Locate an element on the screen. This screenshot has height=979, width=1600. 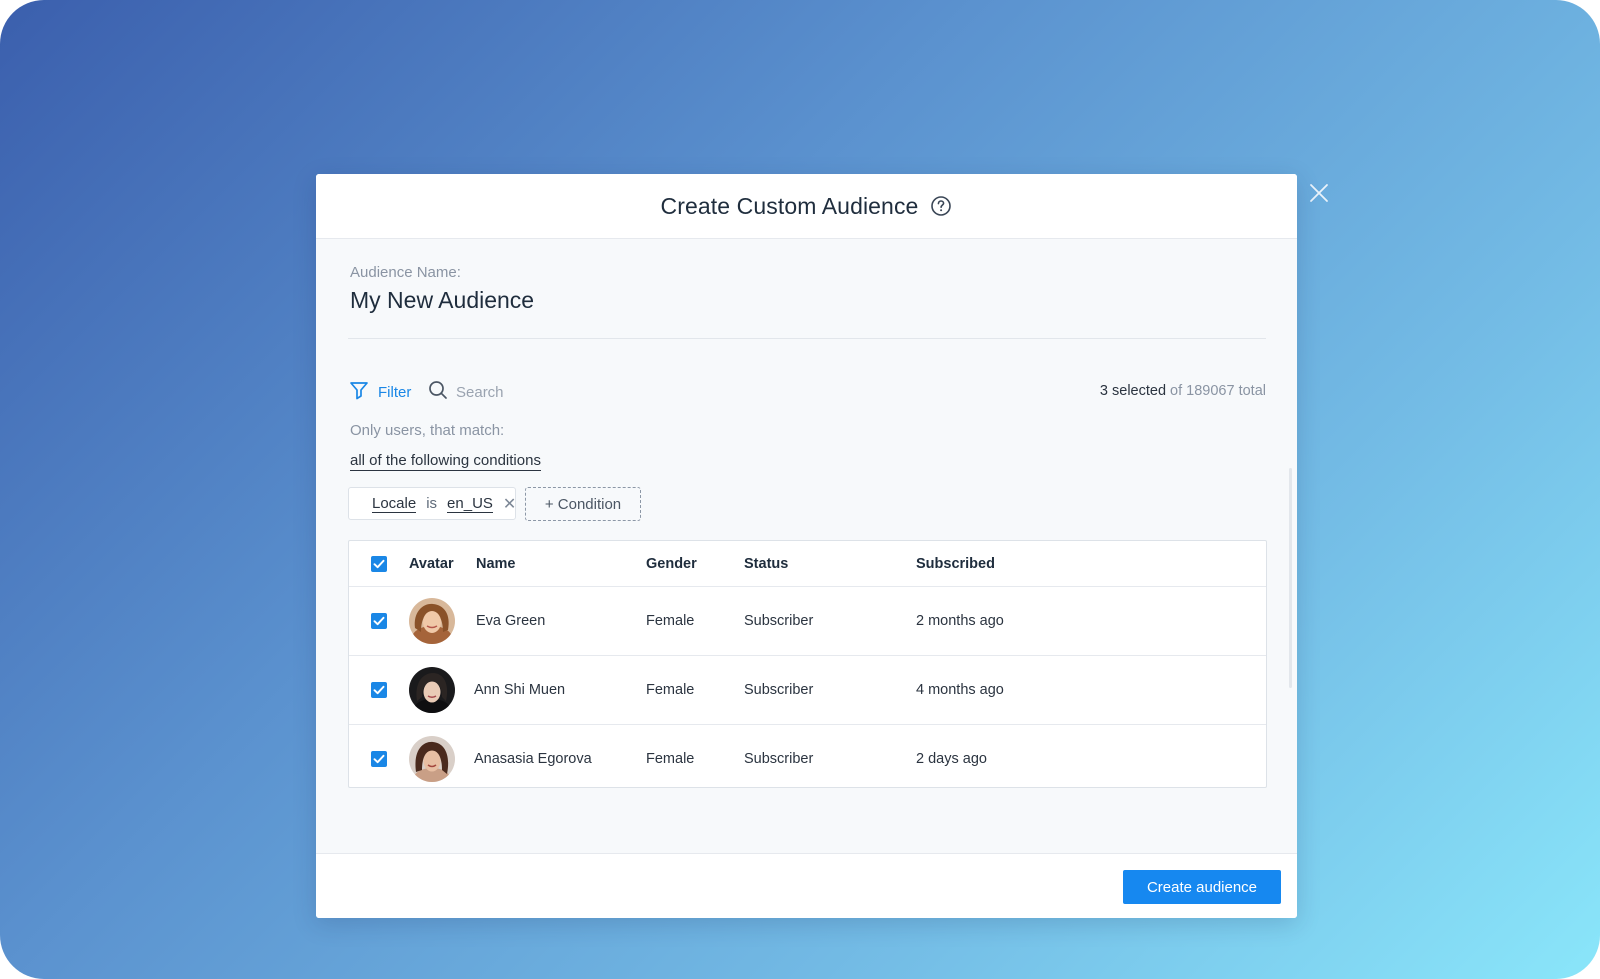
filter-label: Filter is located at coordinates (395, 392).